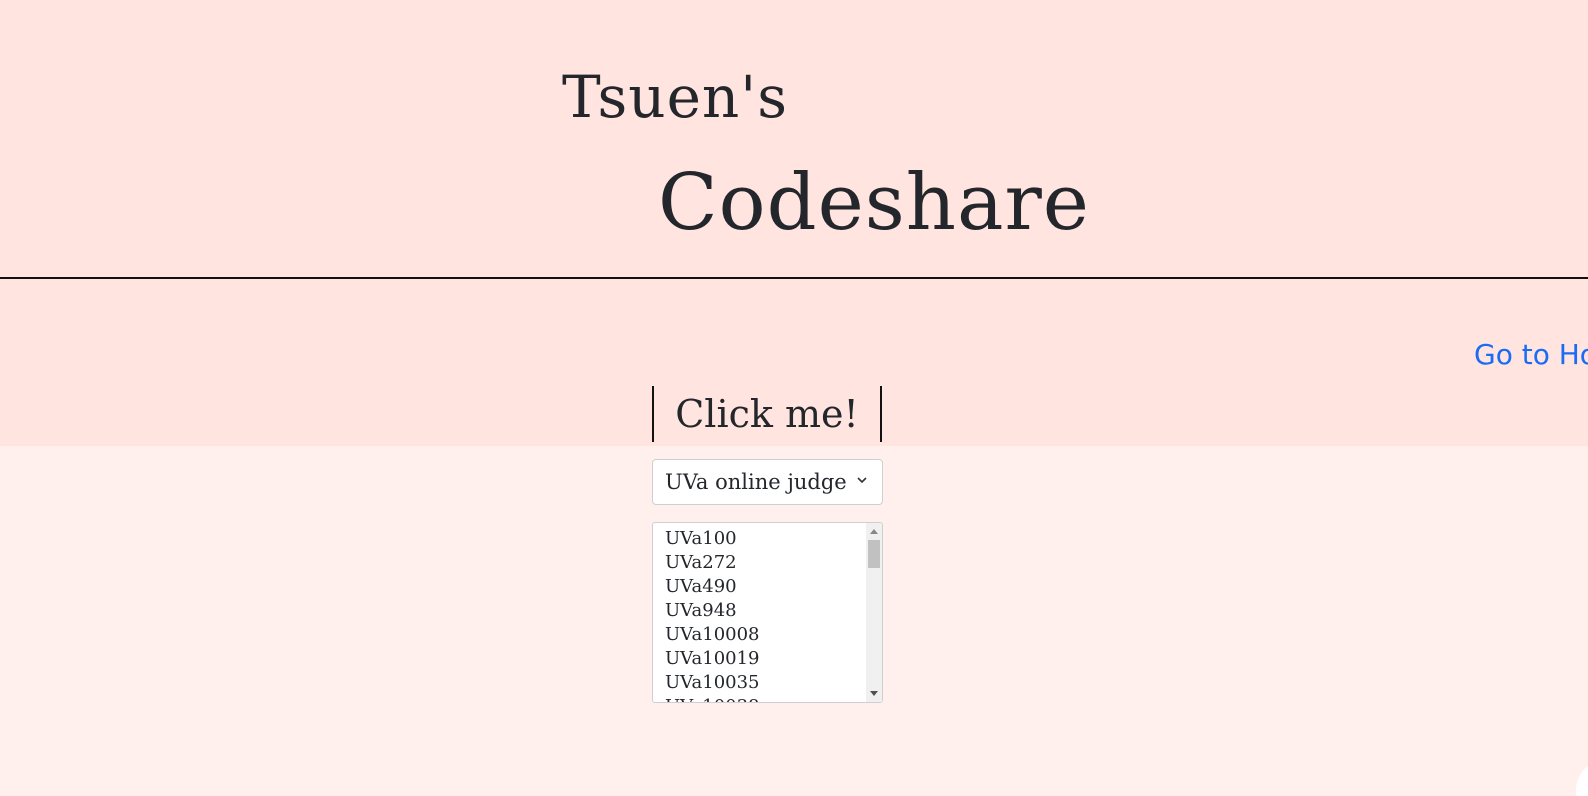 The height and width of the screenshot is (796, 1588). Describe the element at coordinates (874, 531) in the screenshot. I see `scroll-up-arrow-icon` at that location.